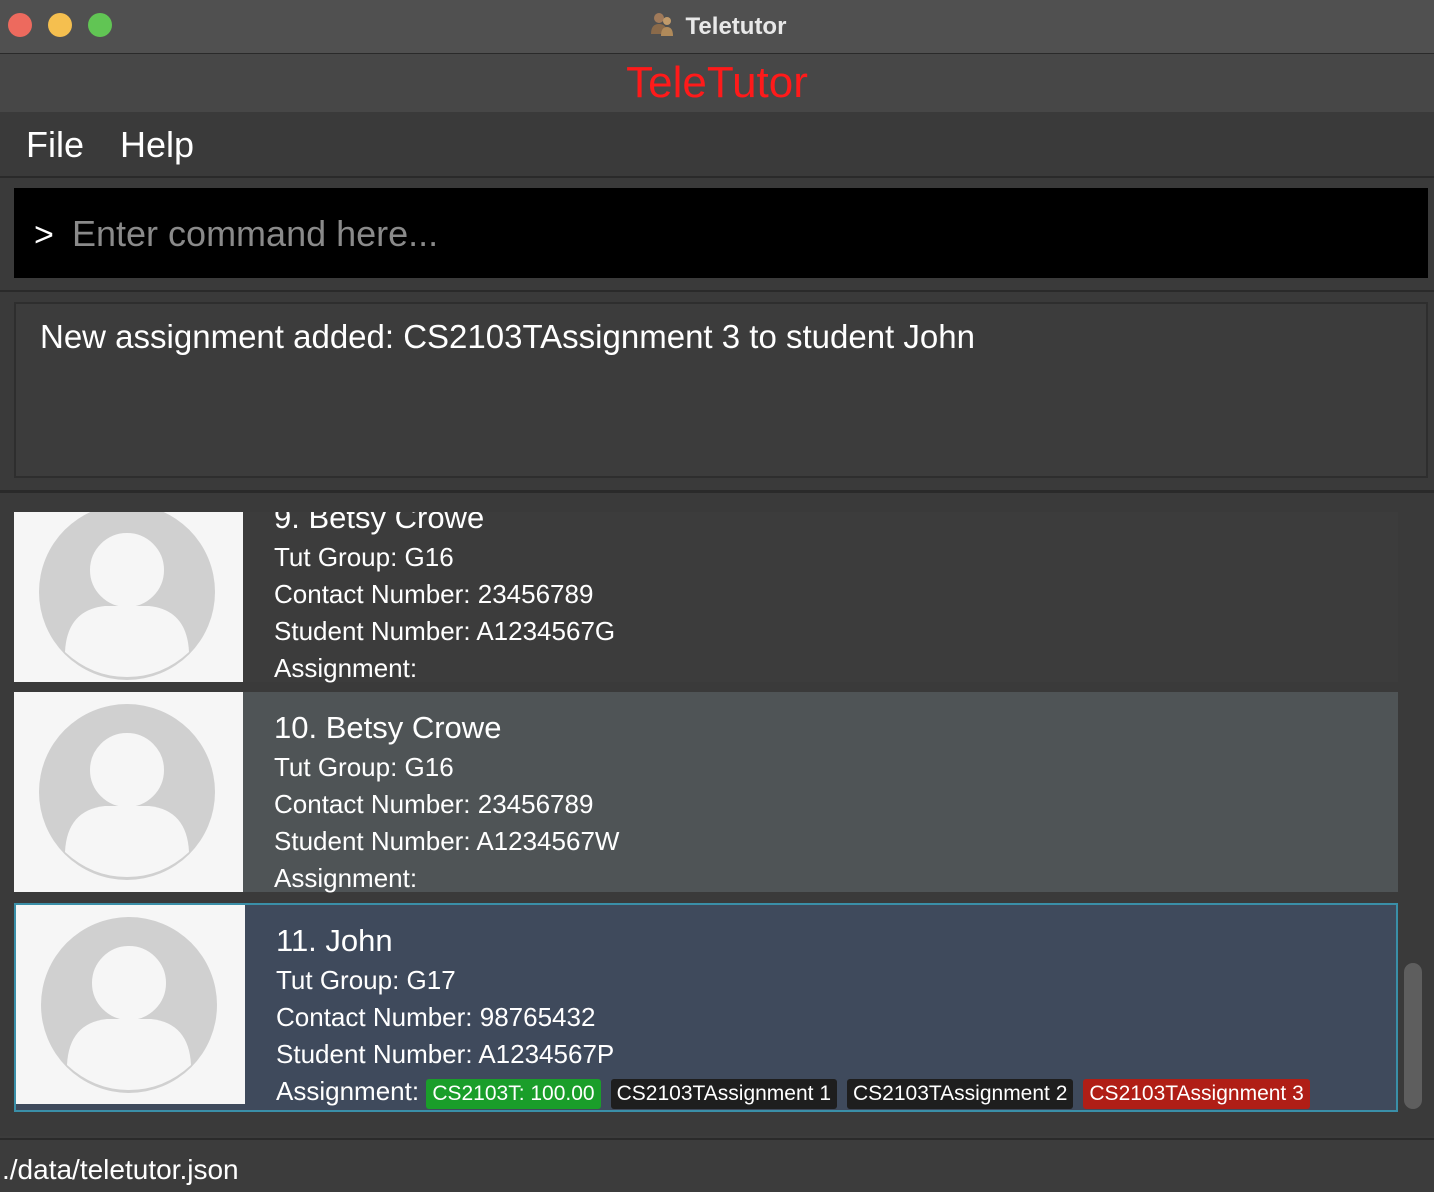 The width and height of the screenshot is (1434, 1192). What do you see at coordinates (662, 24) in the screenshot?
I see `users-icon` at bounding box center [662, 24].